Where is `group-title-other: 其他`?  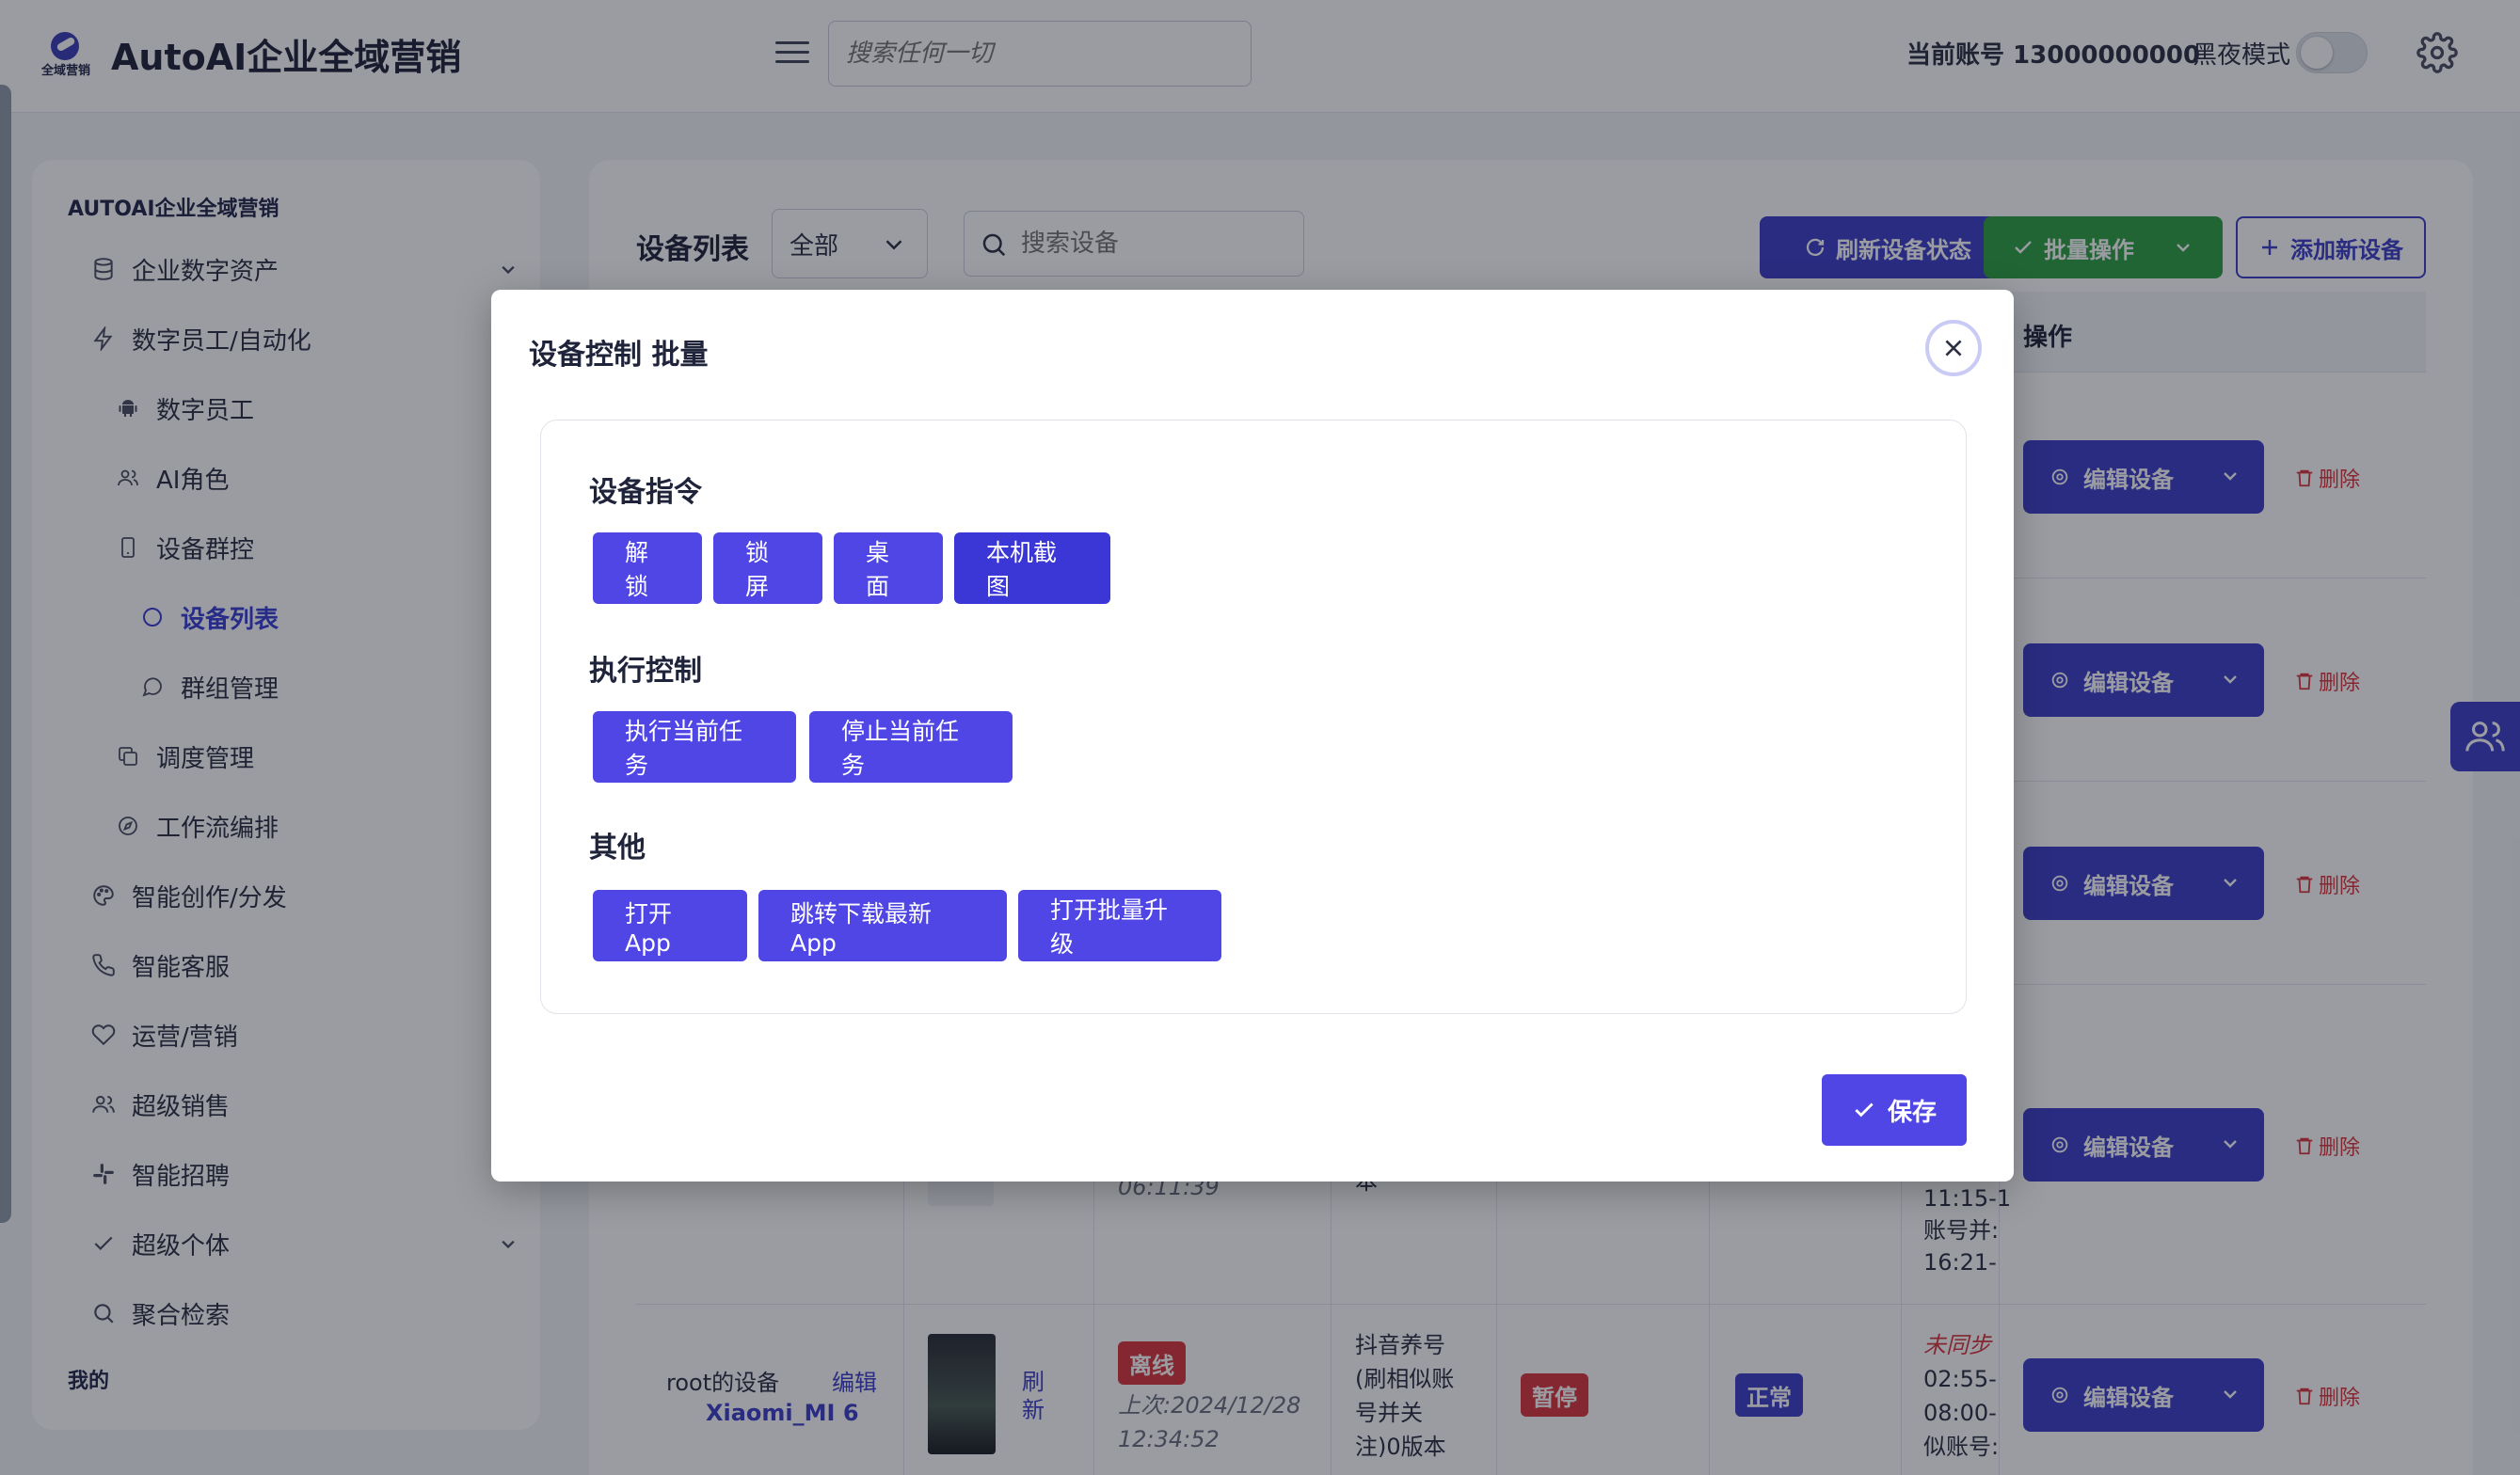 group-title-other: 其他 is located at coordinates (617, 848).